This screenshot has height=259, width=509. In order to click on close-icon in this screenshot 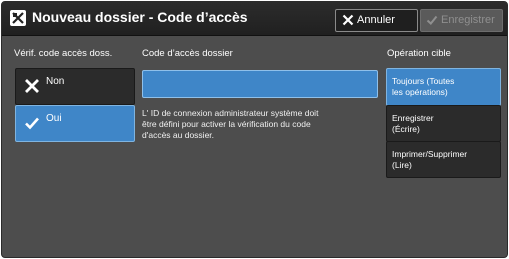, I will do `click(348, 20)`.